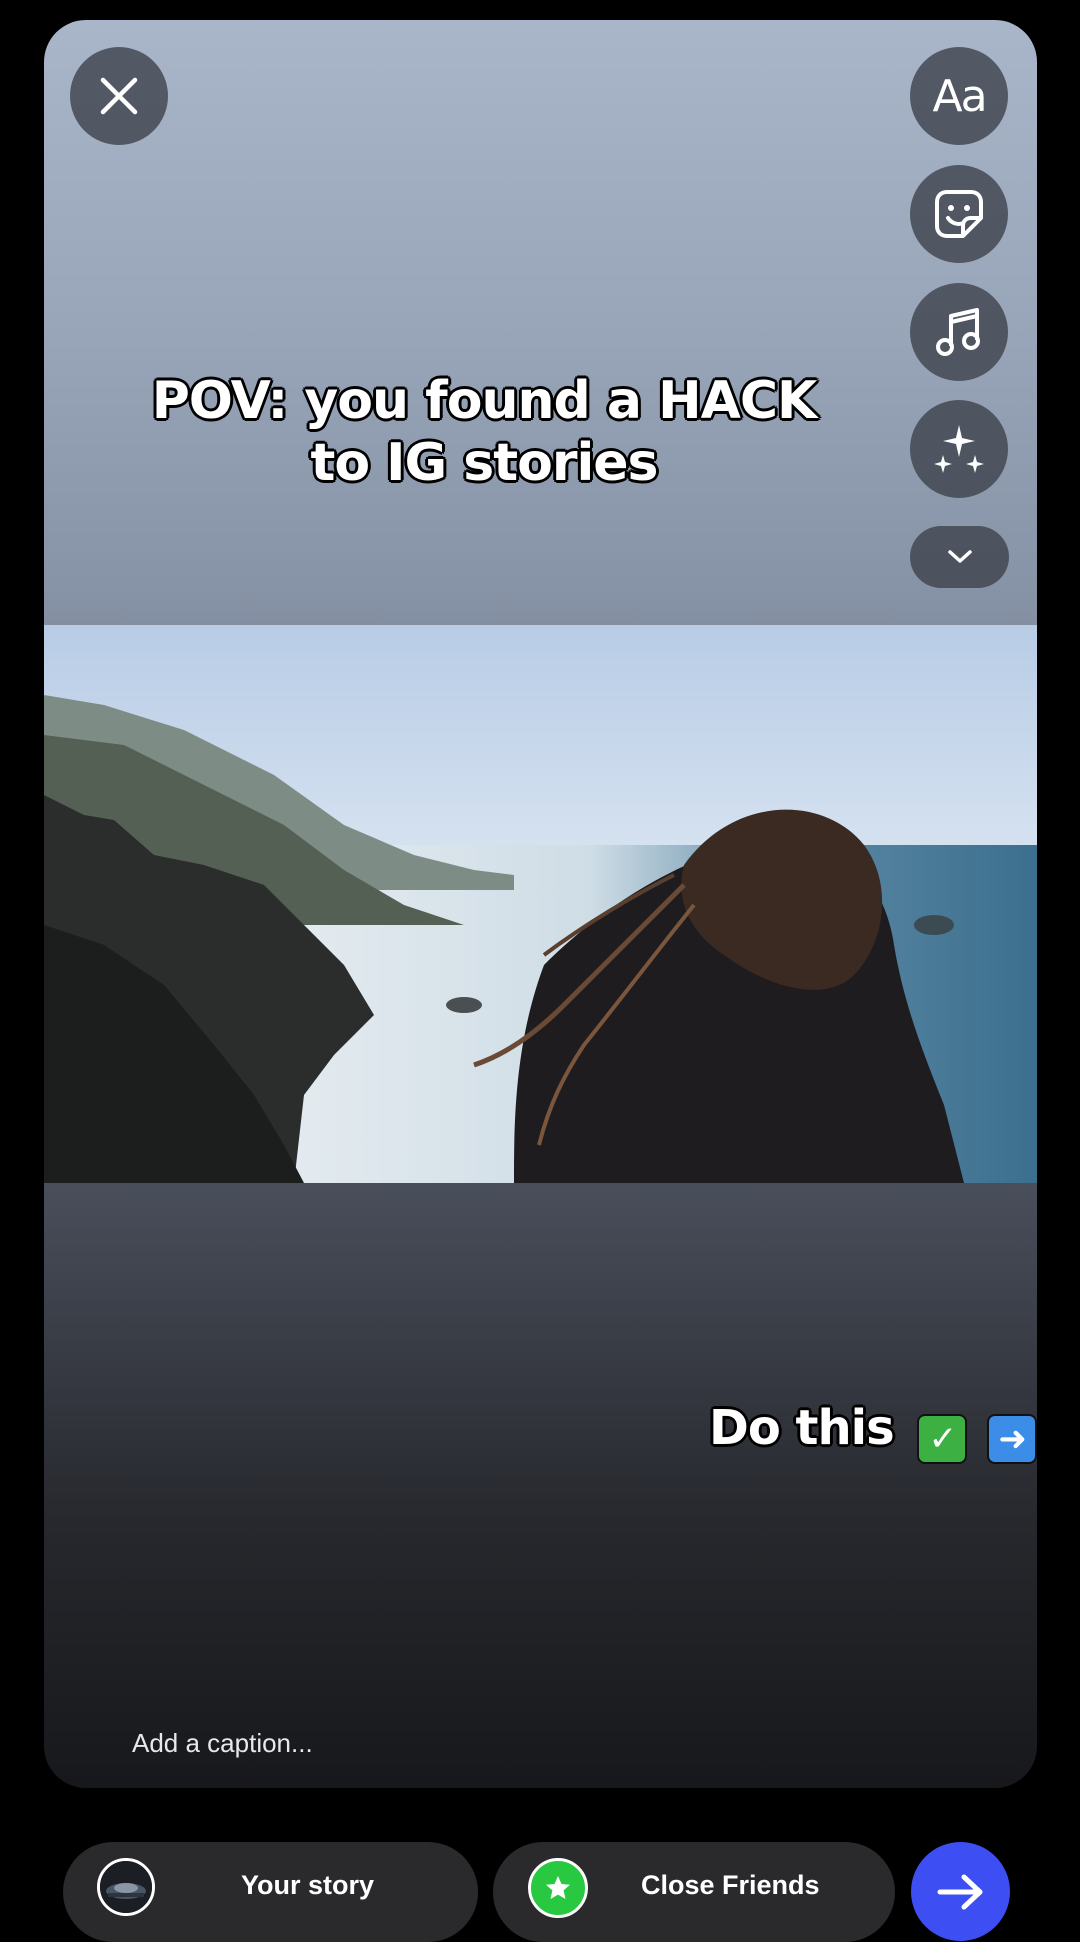  I want to click on effects-icon, so click(959, 449).